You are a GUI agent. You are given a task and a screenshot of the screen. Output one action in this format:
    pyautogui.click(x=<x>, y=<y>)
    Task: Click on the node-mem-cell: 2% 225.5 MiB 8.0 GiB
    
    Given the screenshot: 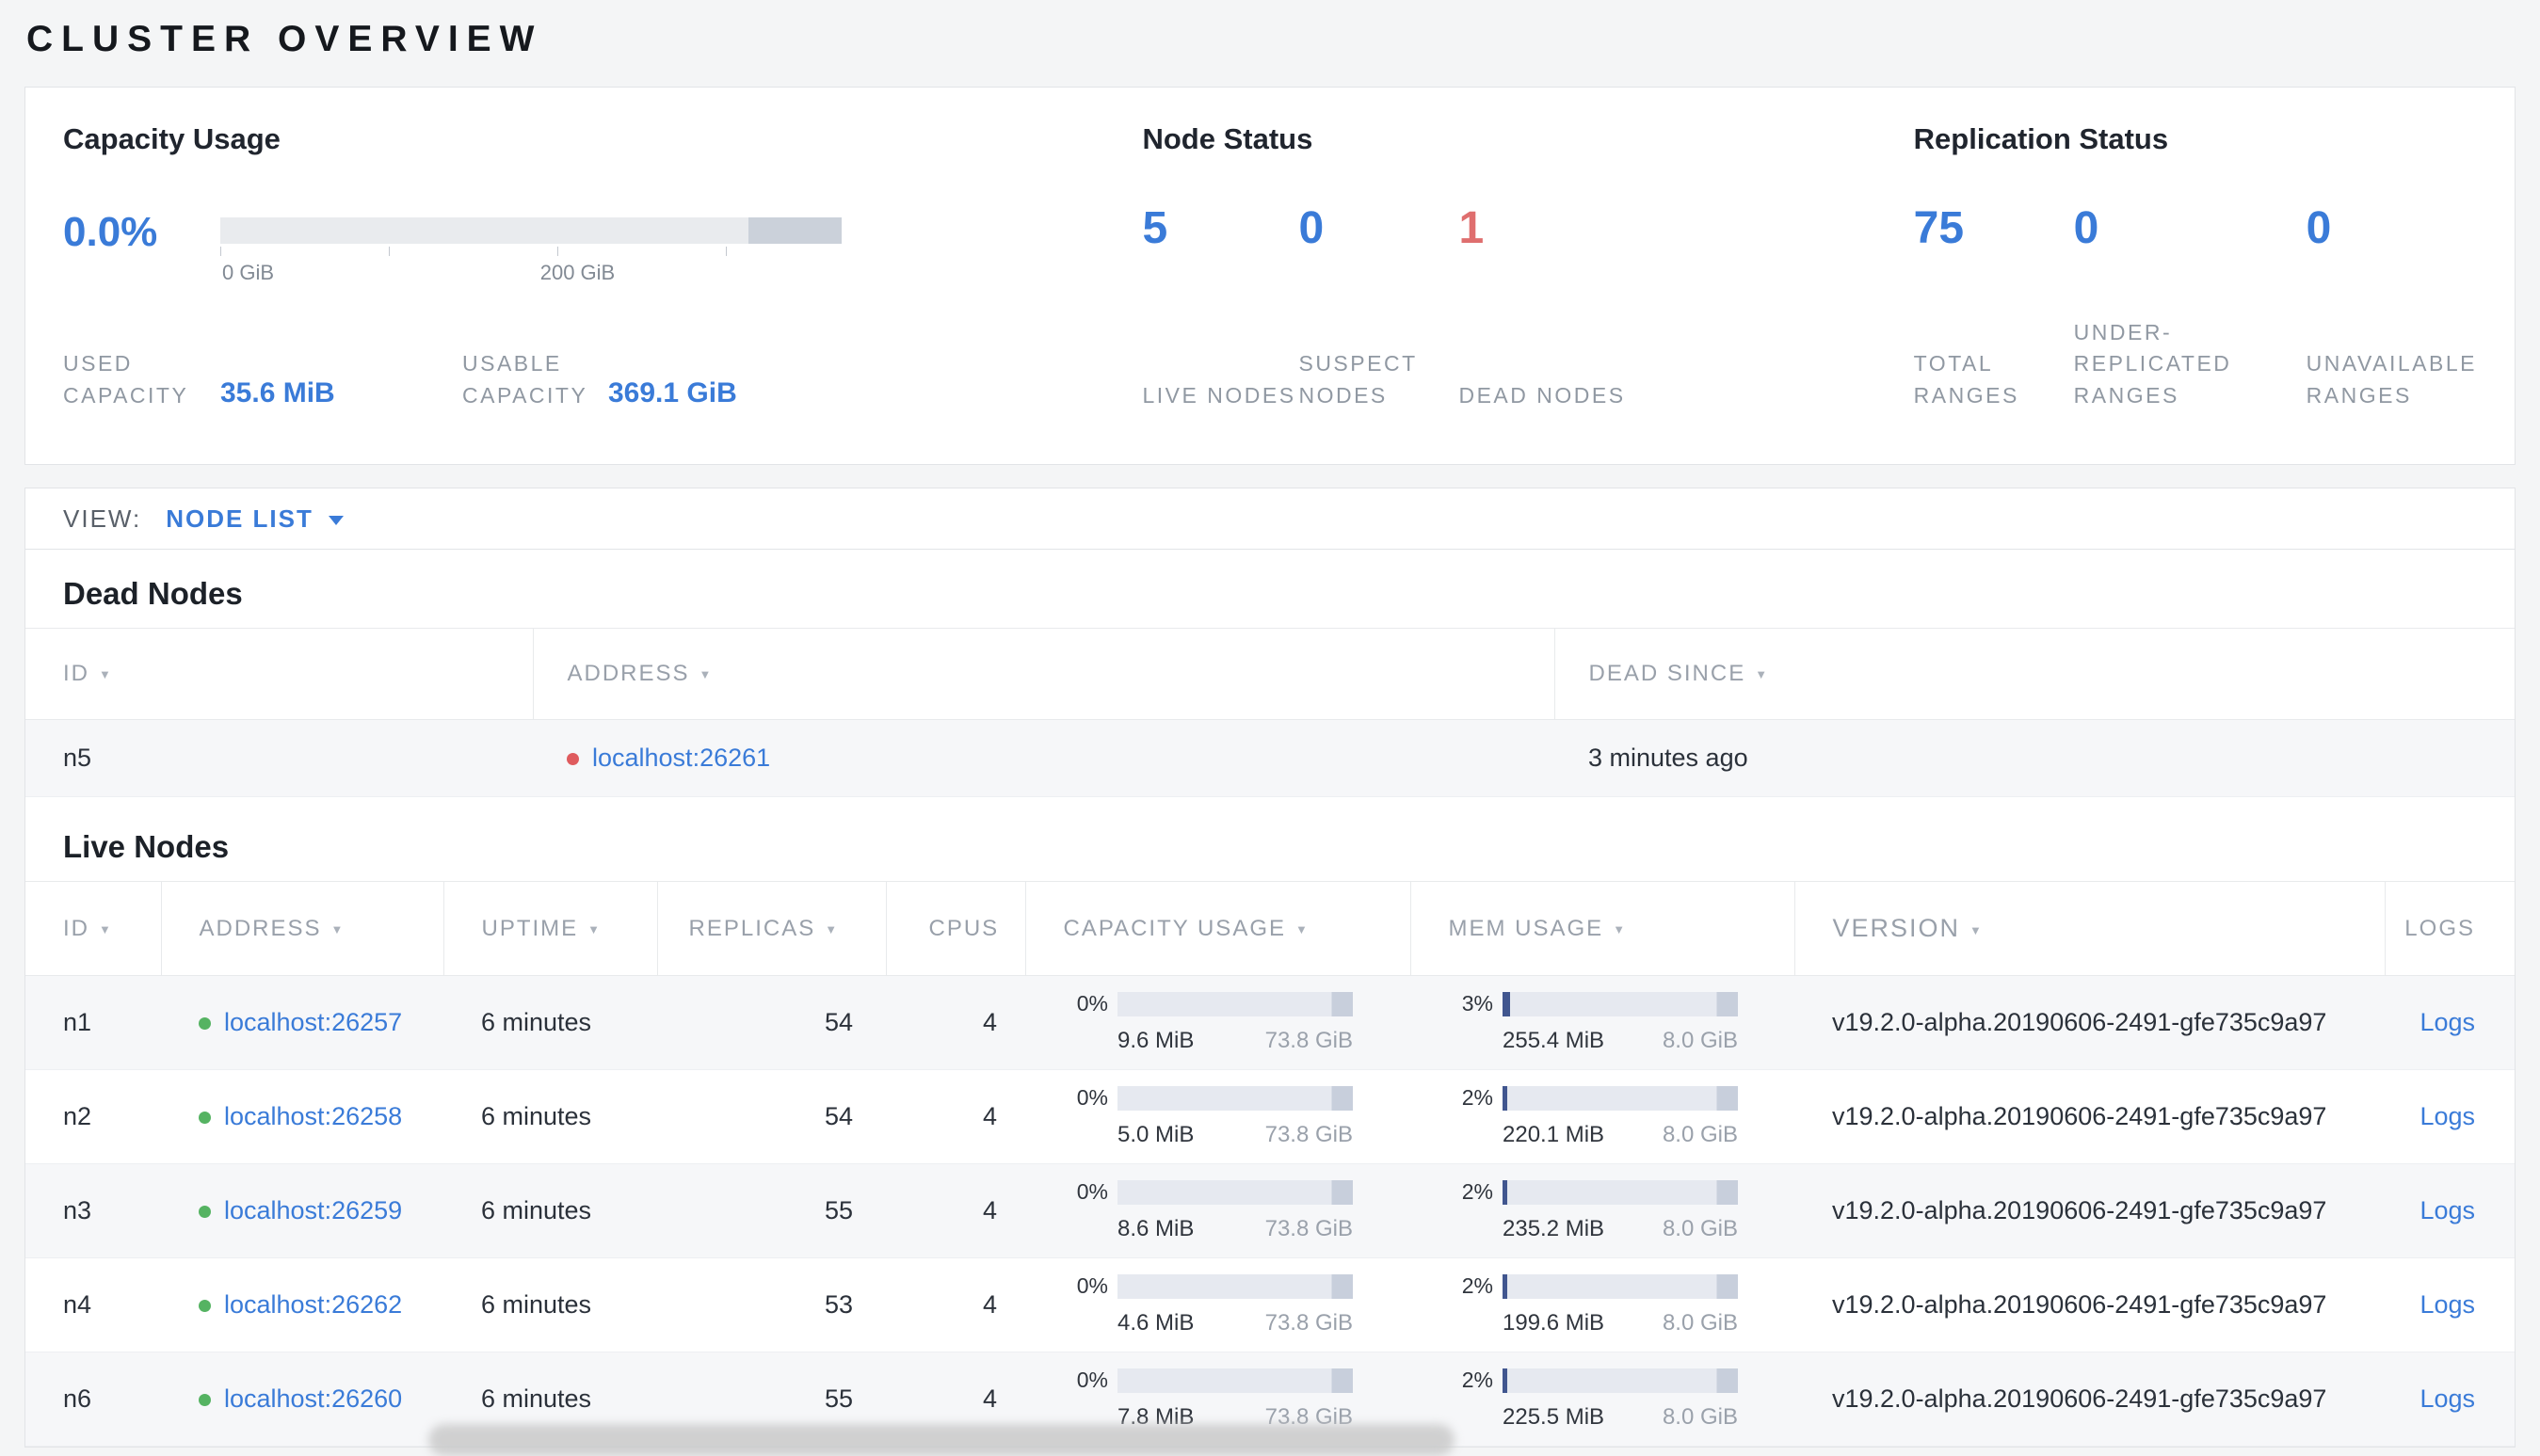 What is the action you would take?
    pyautogui.click(x=1602, y=1399)
    